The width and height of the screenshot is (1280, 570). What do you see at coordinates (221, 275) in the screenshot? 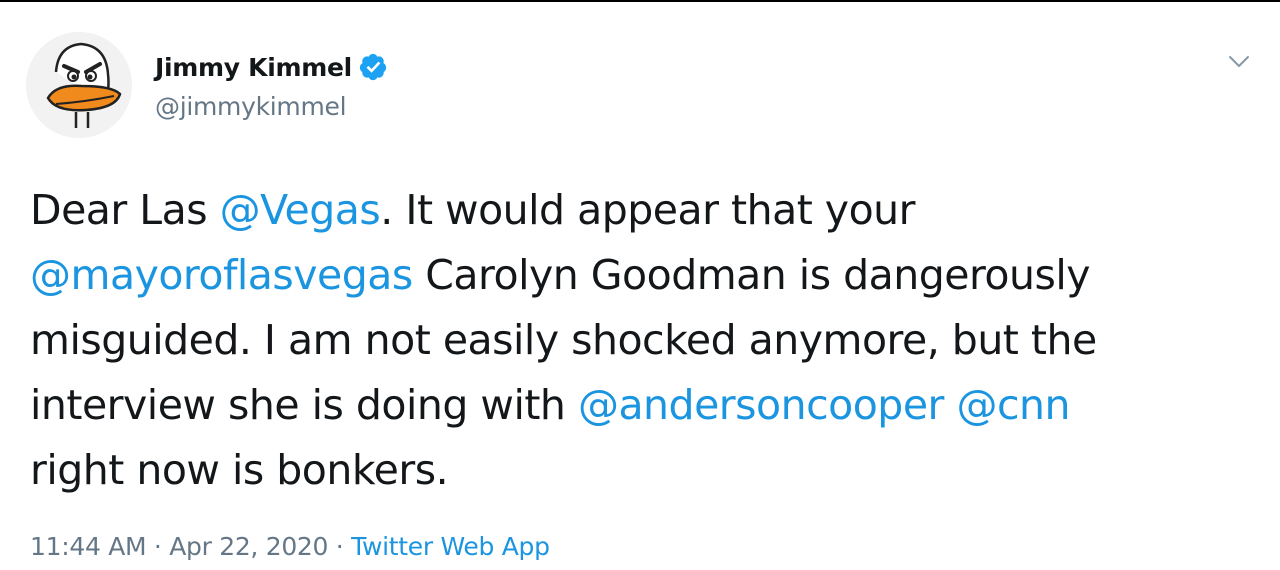
I see `mention-mayoroflasvegas: @mayoroflasvegas` at bounding box center [221, 275].